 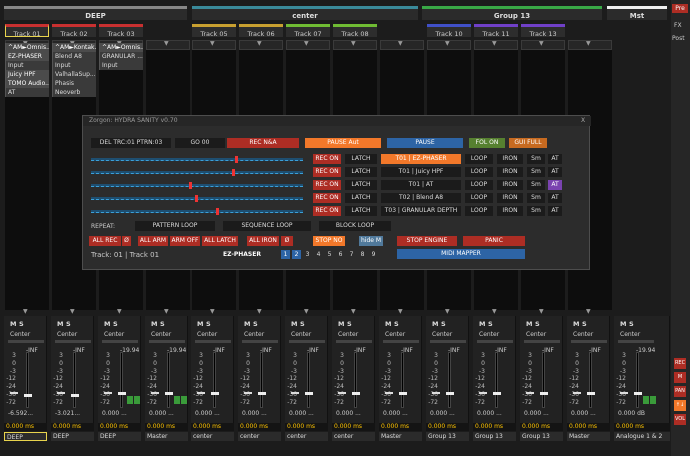 What do you see at coordinates (27, 56) in the screenshot?
I see `fx-plugin-slot: EZ-PHASER` at bounding box center [27, 56].